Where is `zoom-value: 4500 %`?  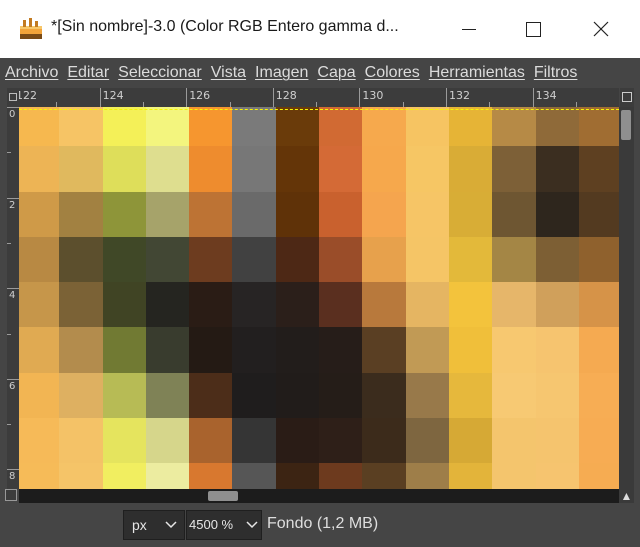 zoom-value: 4500 % is located at coordinates (211, 524).